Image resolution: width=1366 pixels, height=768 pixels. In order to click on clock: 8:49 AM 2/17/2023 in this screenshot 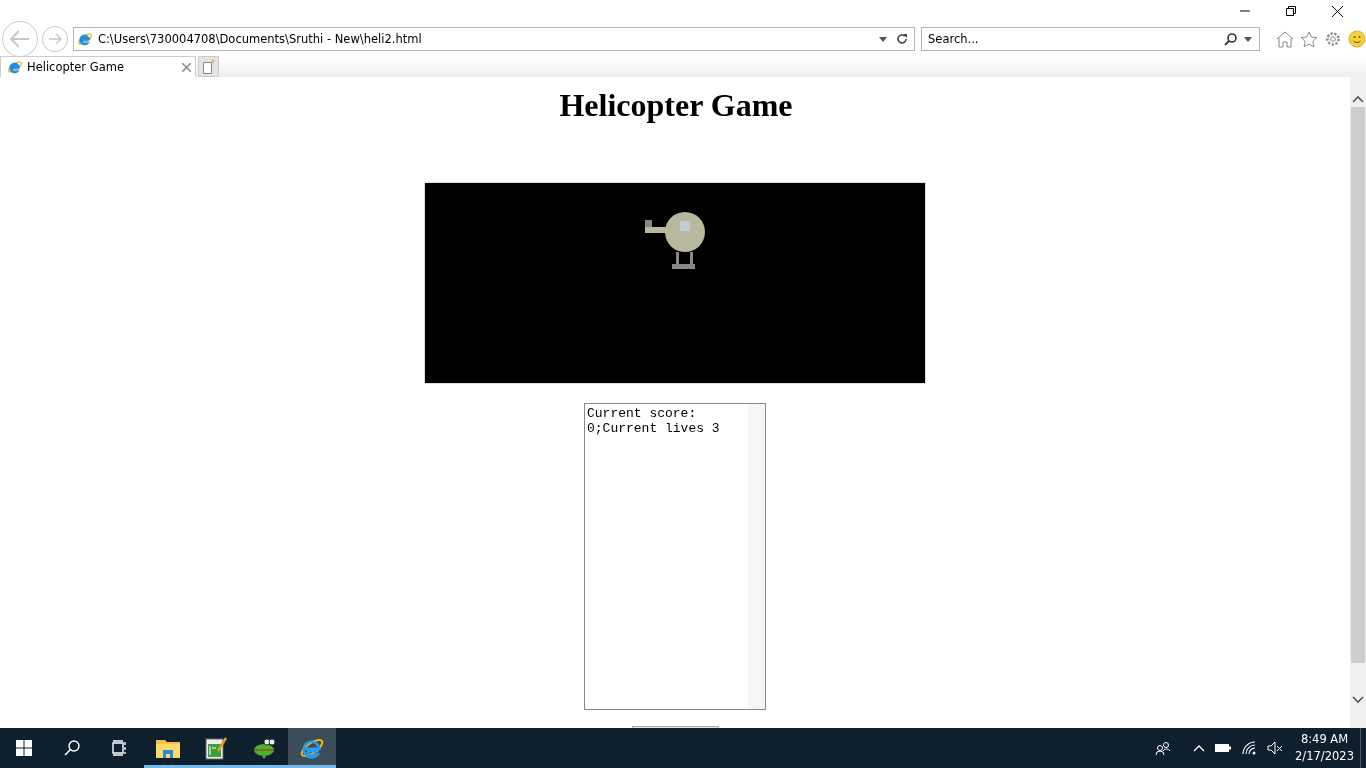, I will do `click(1324, 748)`.